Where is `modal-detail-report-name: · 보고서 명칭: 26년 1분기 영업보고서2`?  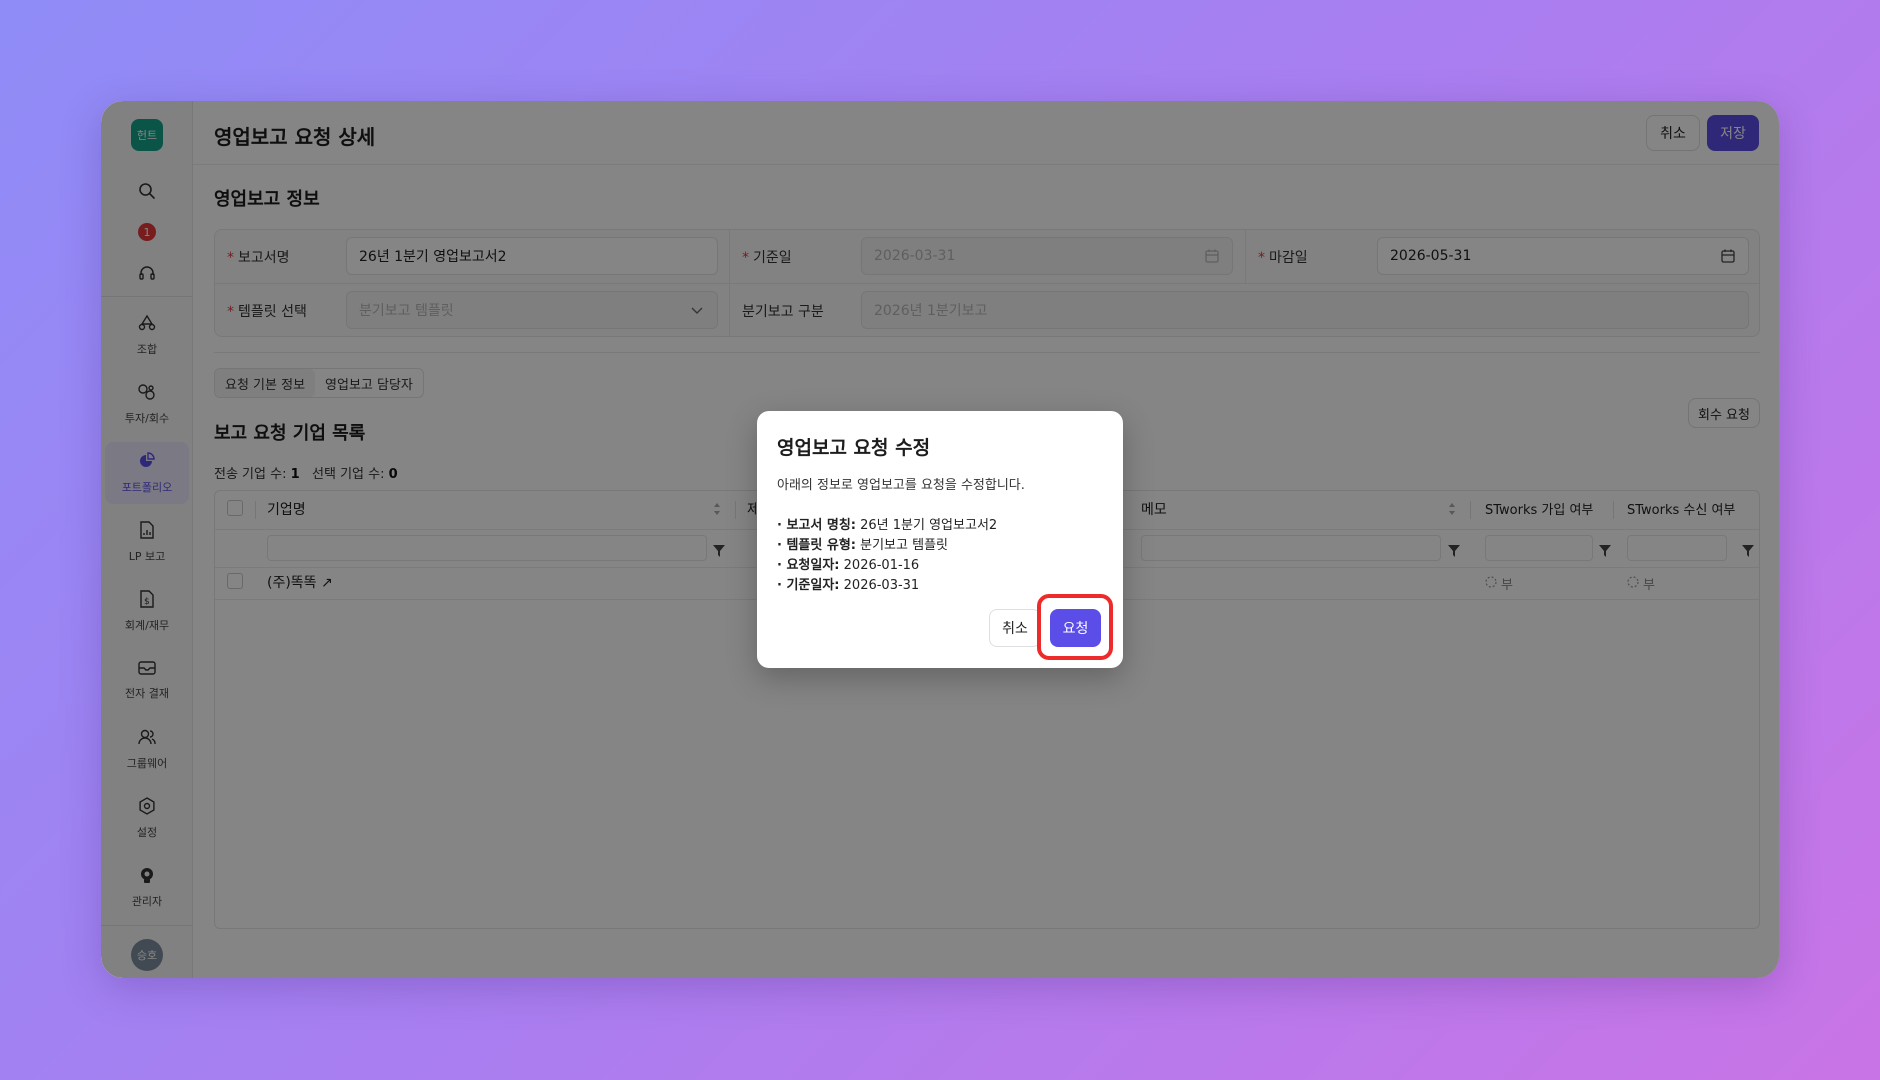
modal-detail-report-name: · 보고서 명칭: 26년 1분기 영업보고서2 is located at coordinates (887, 525).